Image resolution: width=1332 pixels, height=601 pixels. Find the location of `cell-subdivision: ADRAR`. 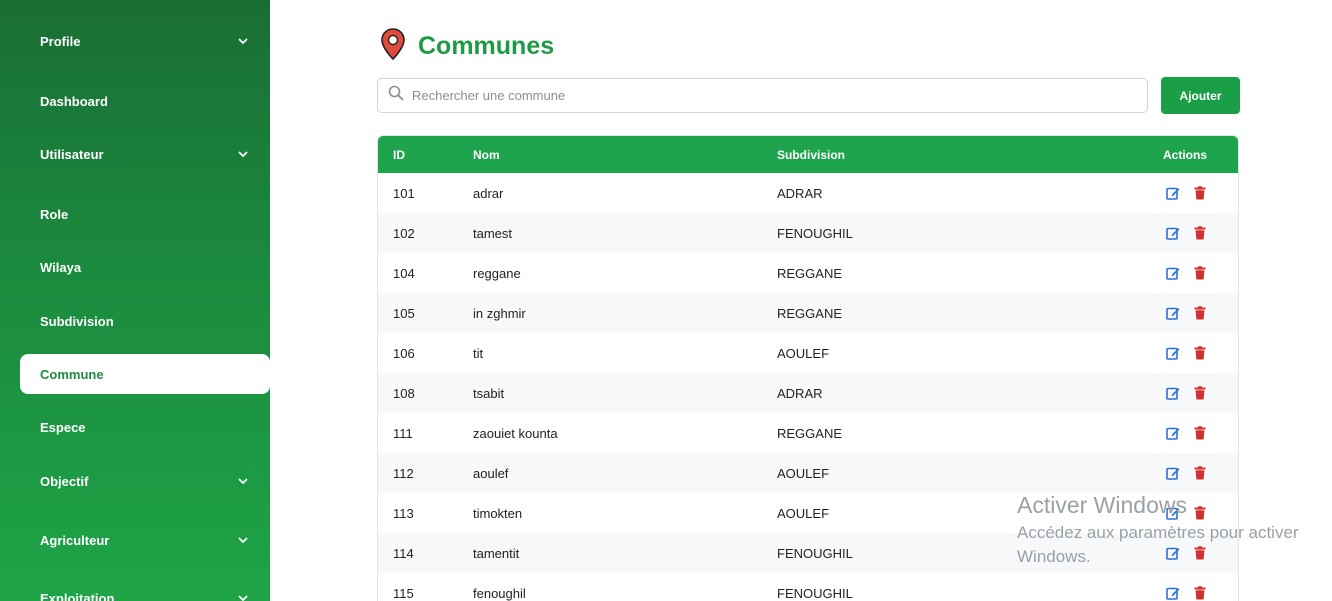

cell-subdivision: ADRAR is located at coordinates (800, 193).